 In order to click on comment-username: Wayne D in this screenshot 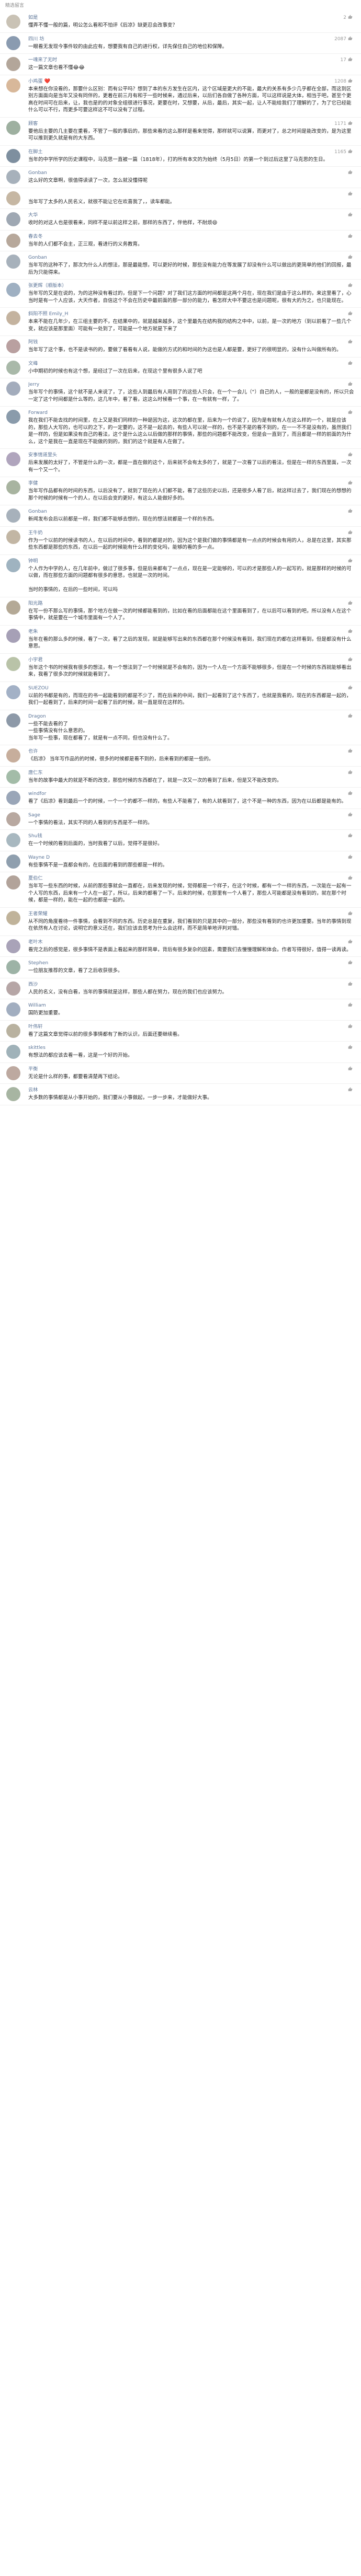, I will do `click(192, 857)`.